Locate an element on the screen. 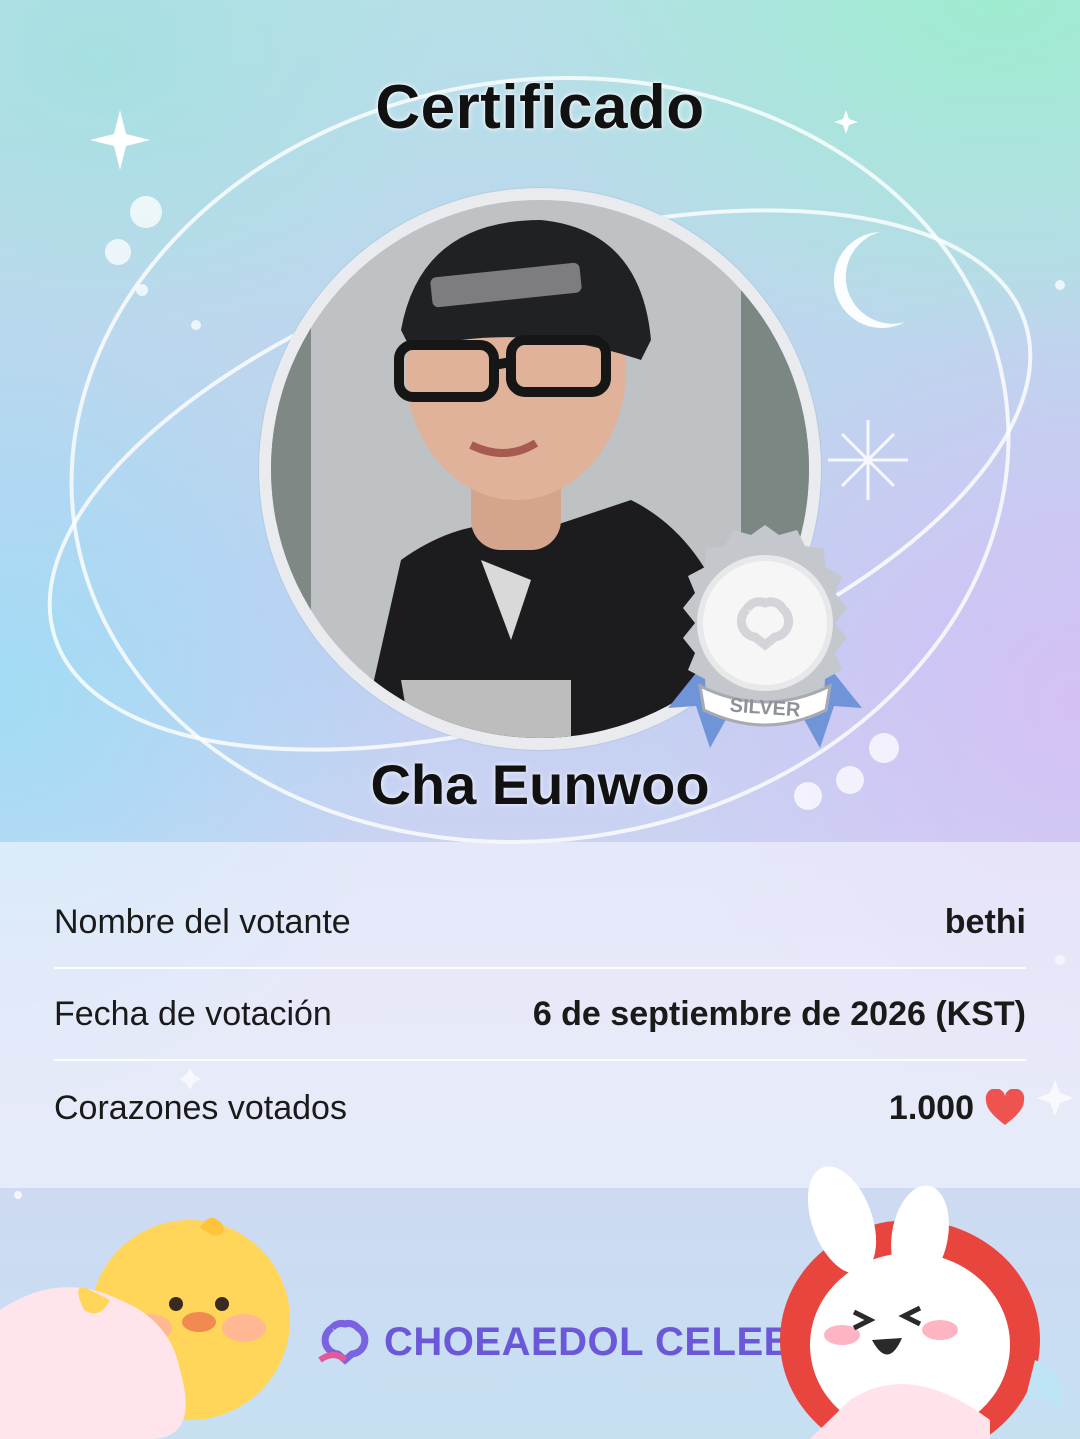  info-row-voter-name: Nombre del votante bethi is located at coordinates (540, 922).